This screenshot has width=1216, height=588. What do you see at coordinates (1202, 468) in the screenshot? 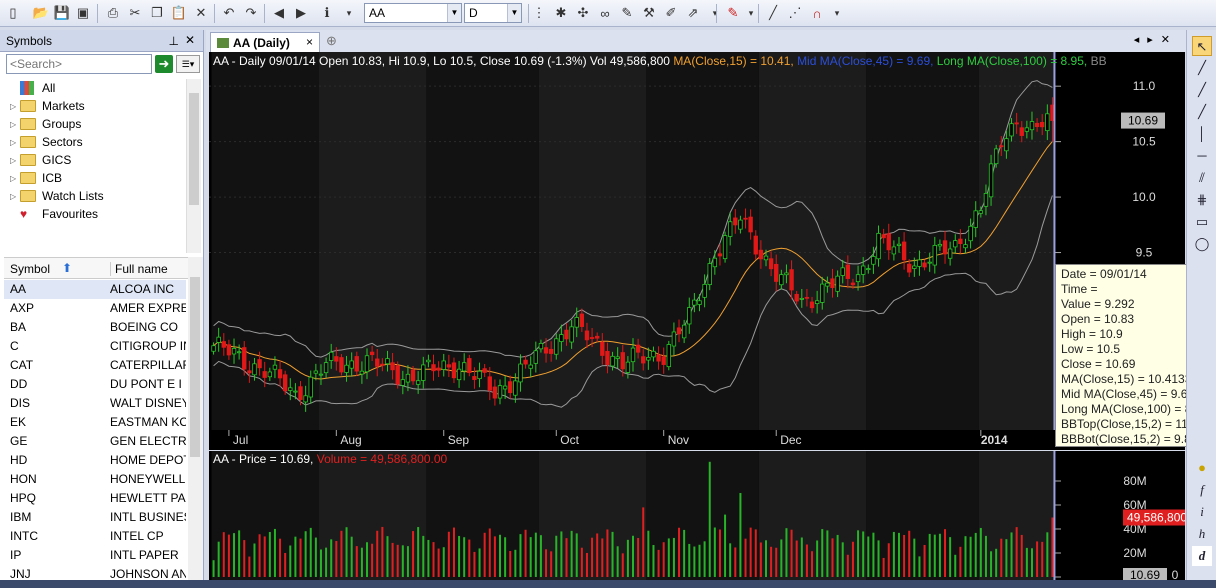
I see `circle-icon: ●` at bounding box center [1202, 468].